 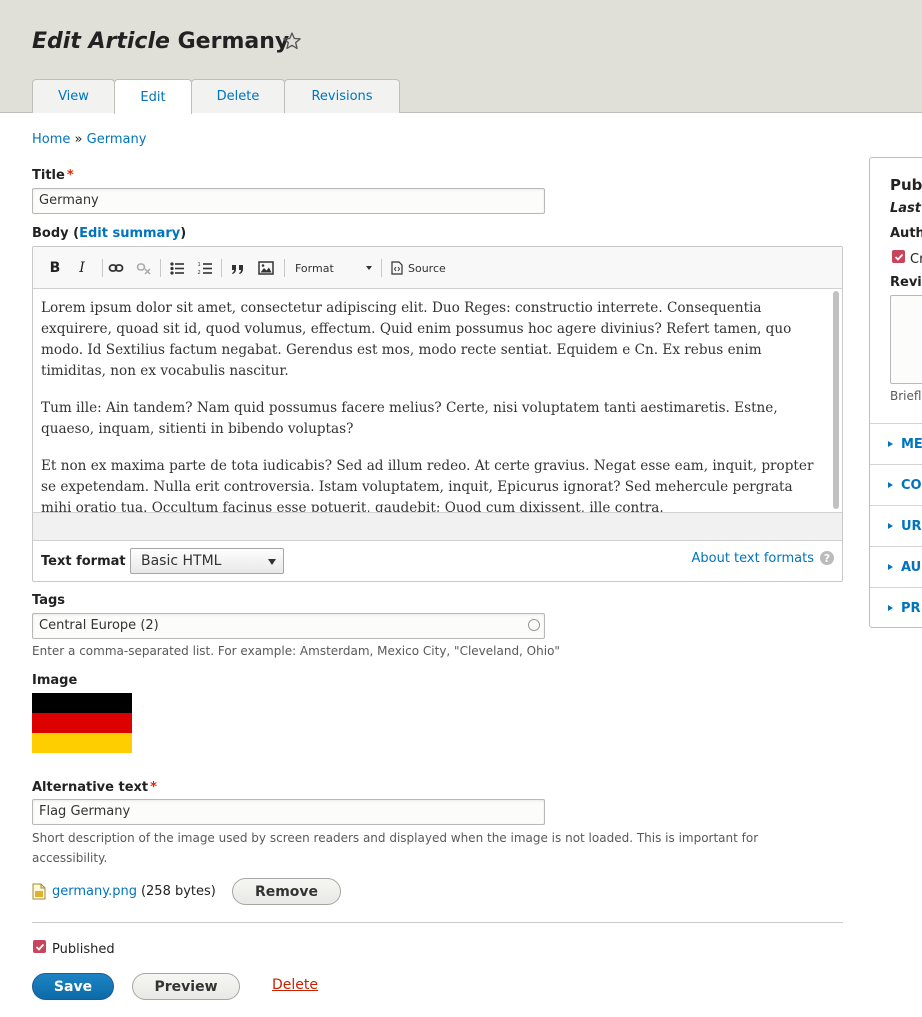 I want to click on preview-button: Preview, so click(x=186, y=986).